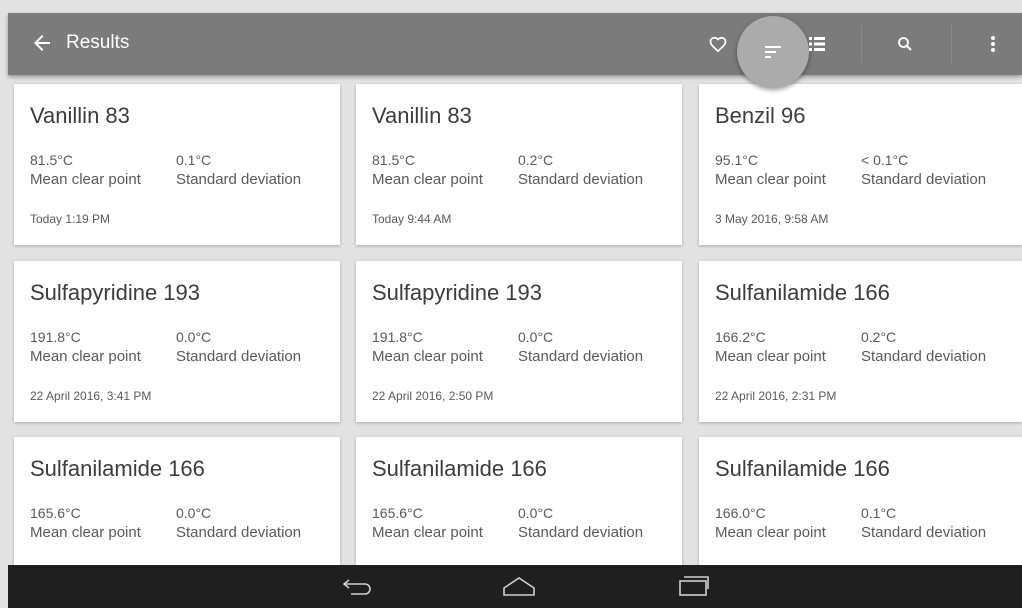 This screenshot has height=608, width=1022. Describe the element at coordinates (694, 586) in the screenshot. I see `nav-recents-icon` at that location.